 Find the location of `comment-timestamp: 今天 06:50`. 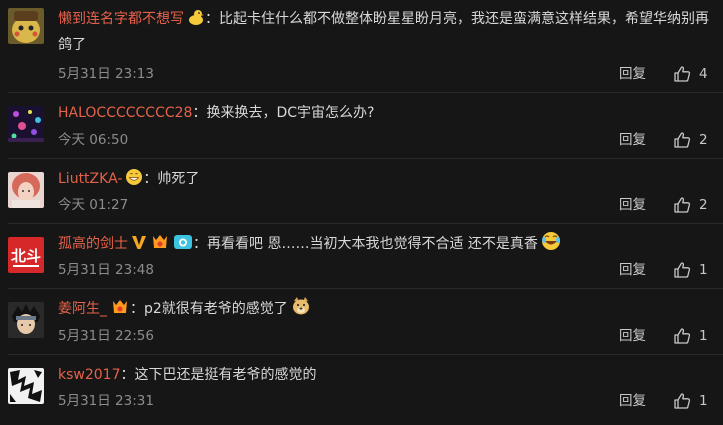

comment-timestamp: 今天 06:50 is located at coordinates (93, 140).